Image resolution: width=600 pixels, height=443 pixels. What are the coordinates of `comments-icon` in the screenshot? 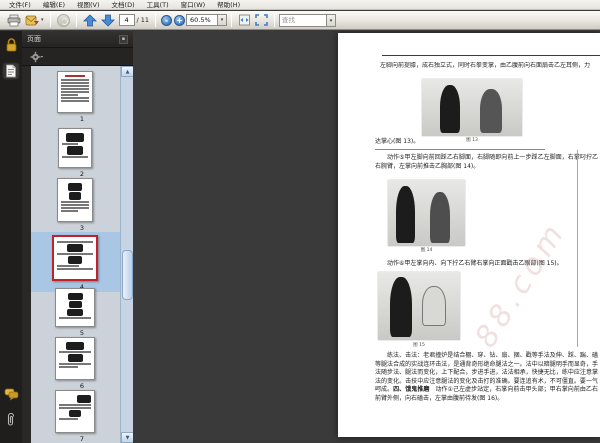 It's located at (11, 394).